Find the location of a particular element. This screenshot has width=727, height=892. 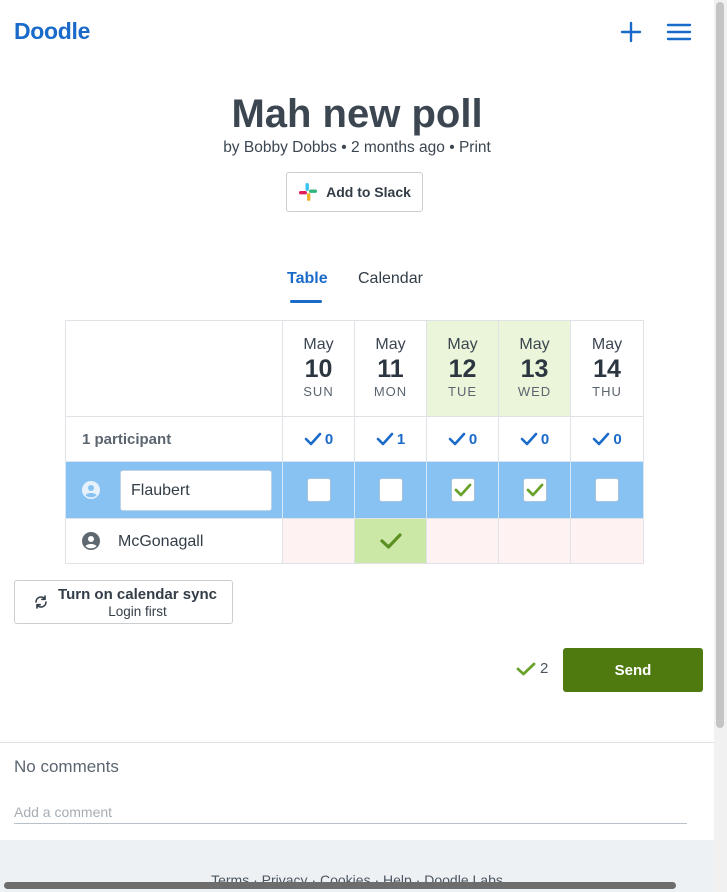

date-header: May 10 SUN is located at coordinates (318, 368).